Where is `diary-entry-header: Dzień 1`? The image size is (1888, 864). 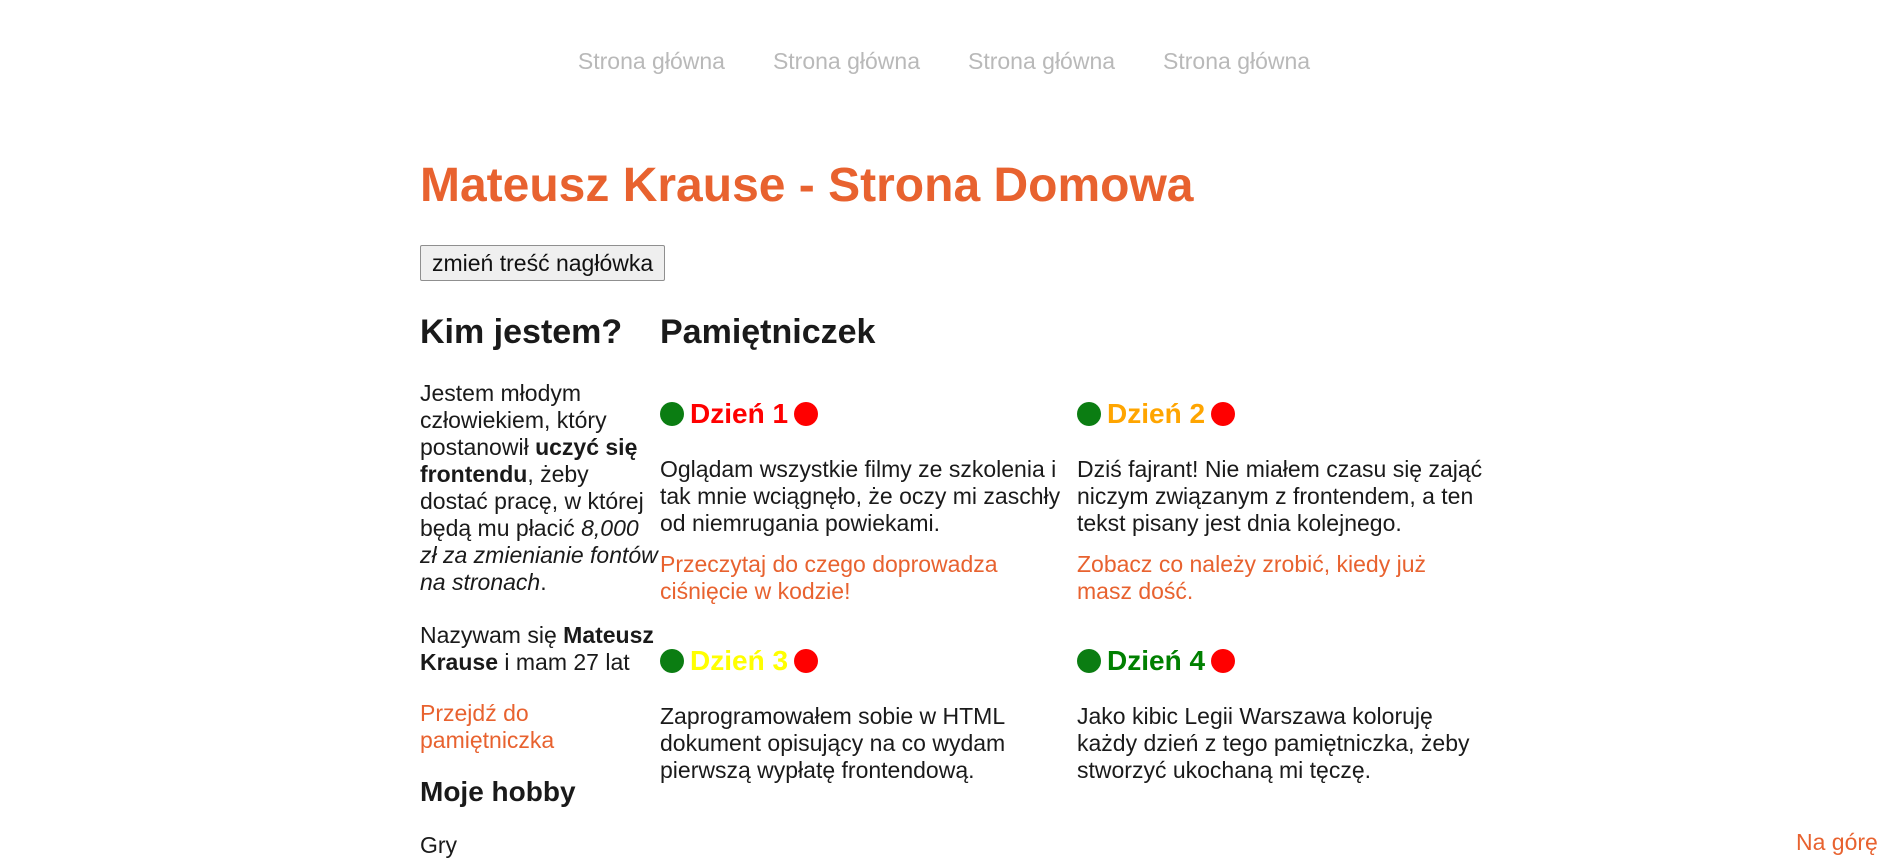
diary-entry-header: Dzień 1 is located at coordinates (863, 414).